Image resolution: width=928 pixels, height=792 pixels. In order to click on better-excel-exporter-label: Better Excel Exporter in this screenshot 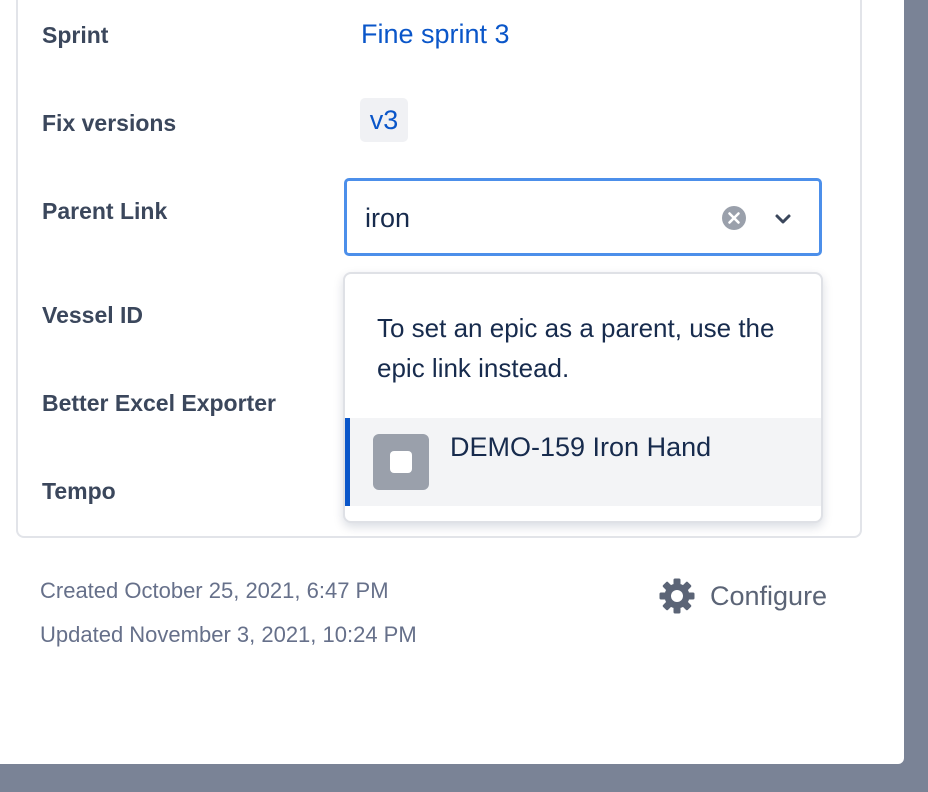, I will do `click(159, 403)`.